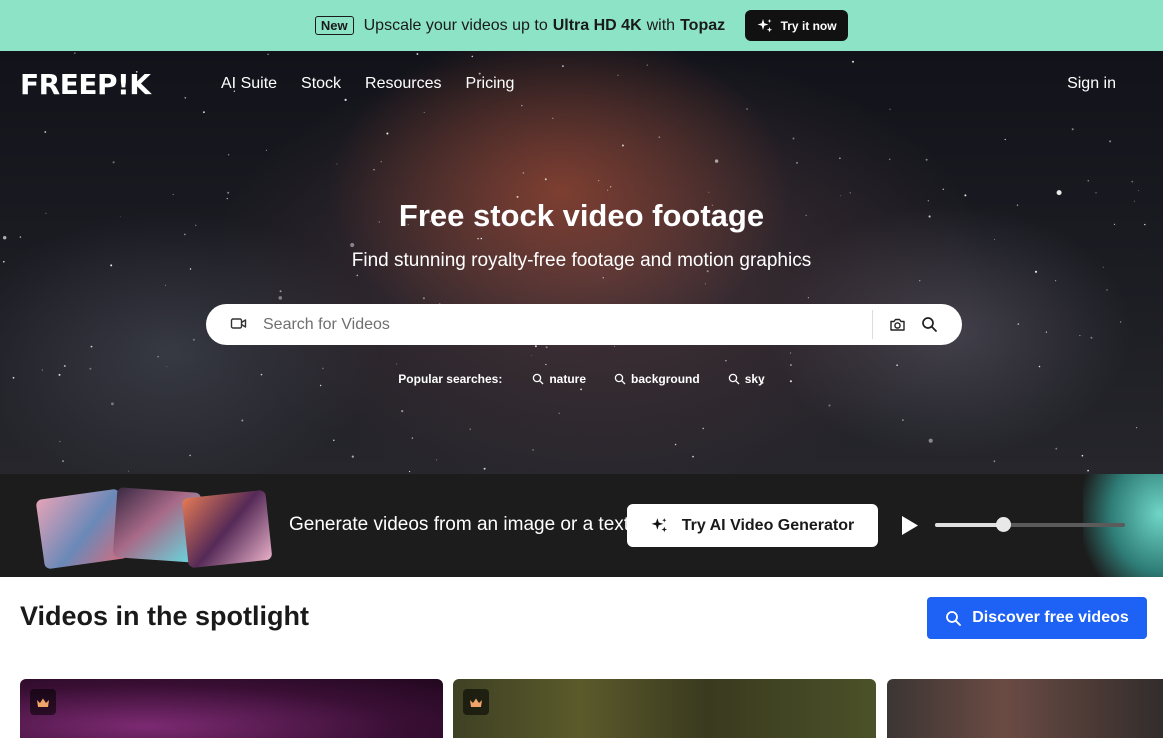 This screenshot has height=738, width=1163. Describe the element at coordinates (403, 84) in the screenshot. I see `nav-item-resources: Resources` at that location.